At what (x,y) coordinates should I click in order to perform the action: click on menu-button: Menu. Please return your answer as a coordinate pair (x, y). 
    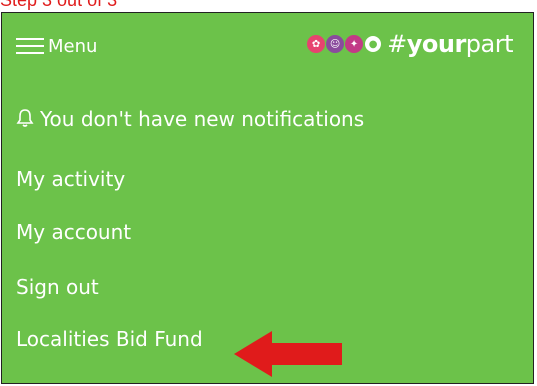
    Looking at the image, I should click on (56, 46).